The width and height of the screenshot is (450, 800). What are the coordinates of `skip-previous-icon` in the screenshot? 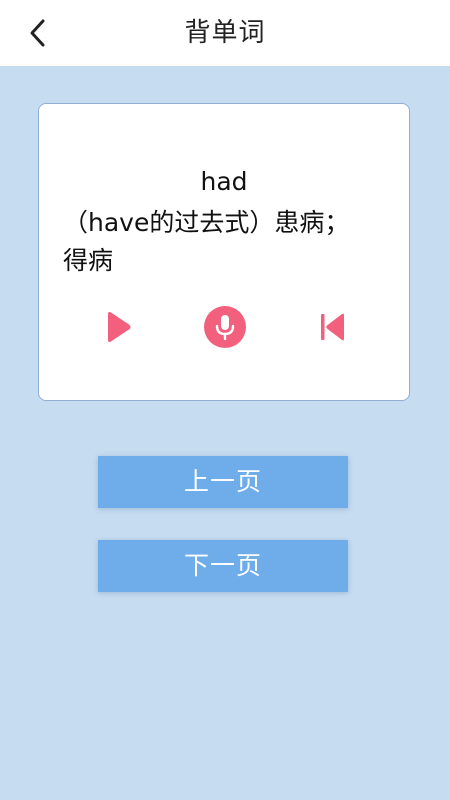 It's located at (332, 327).